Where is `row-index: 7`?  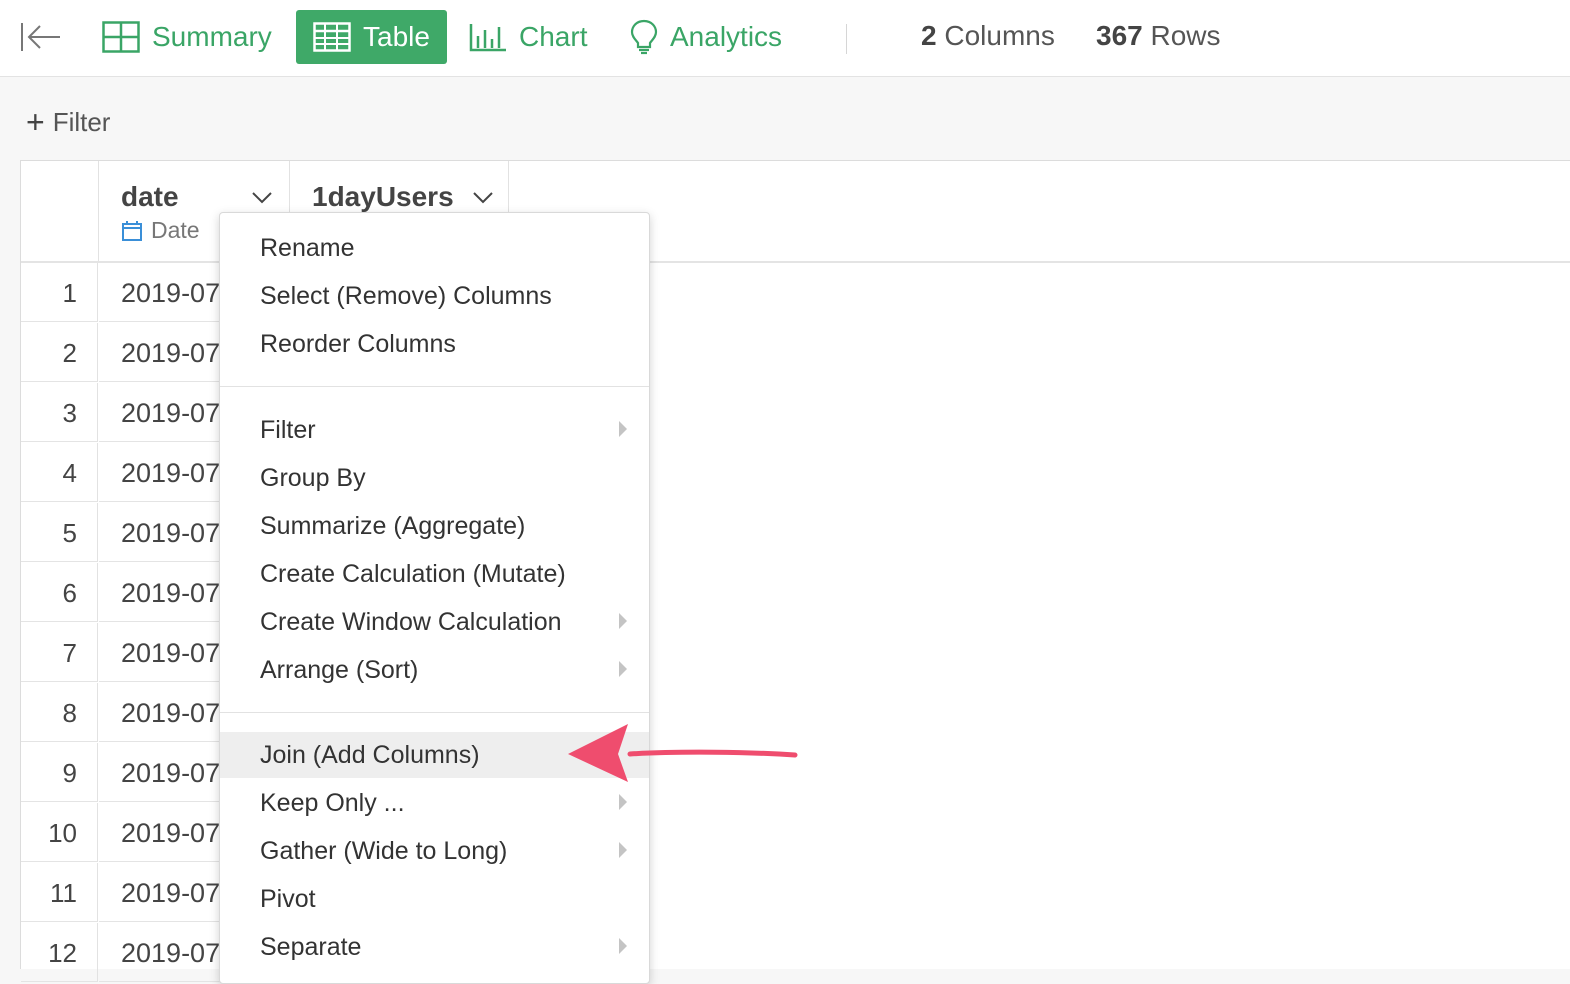 row-index: 7 is located at coordinates (59, 652).